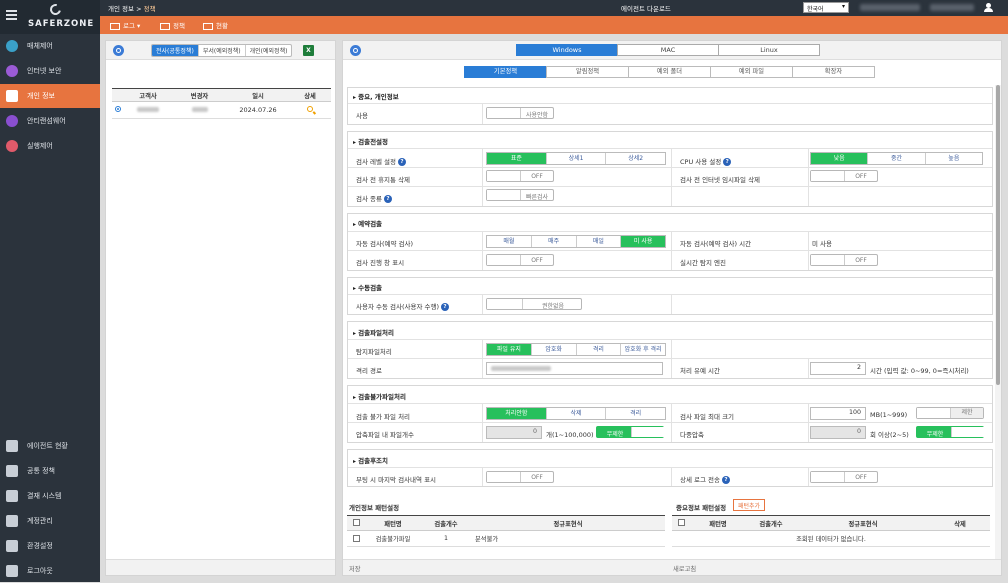 This screenshot has width=1008, height=583. What do you see at coordinates (838, 432) in the screenshot?
I see `multi-zip-input: 0` at bounding box center [838, 432].